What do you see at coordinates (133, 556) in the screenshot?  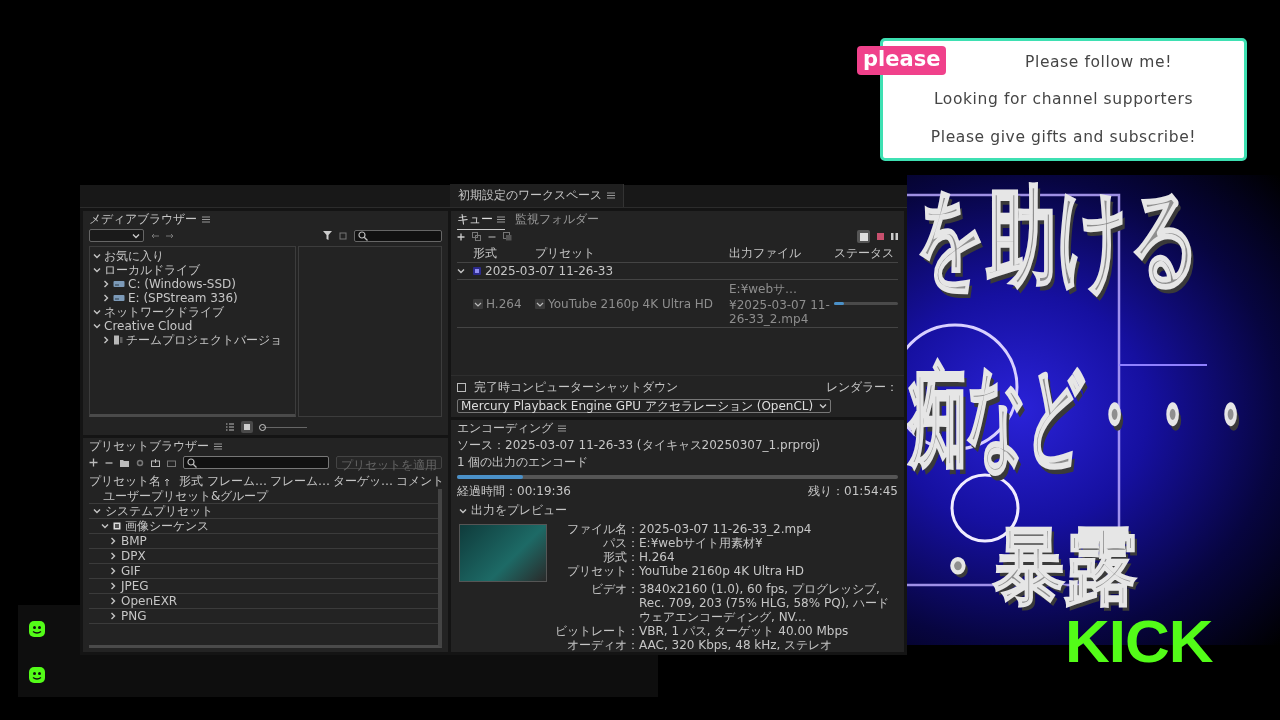 I see `preset-label: DPX` at bounding box center [133, 556].